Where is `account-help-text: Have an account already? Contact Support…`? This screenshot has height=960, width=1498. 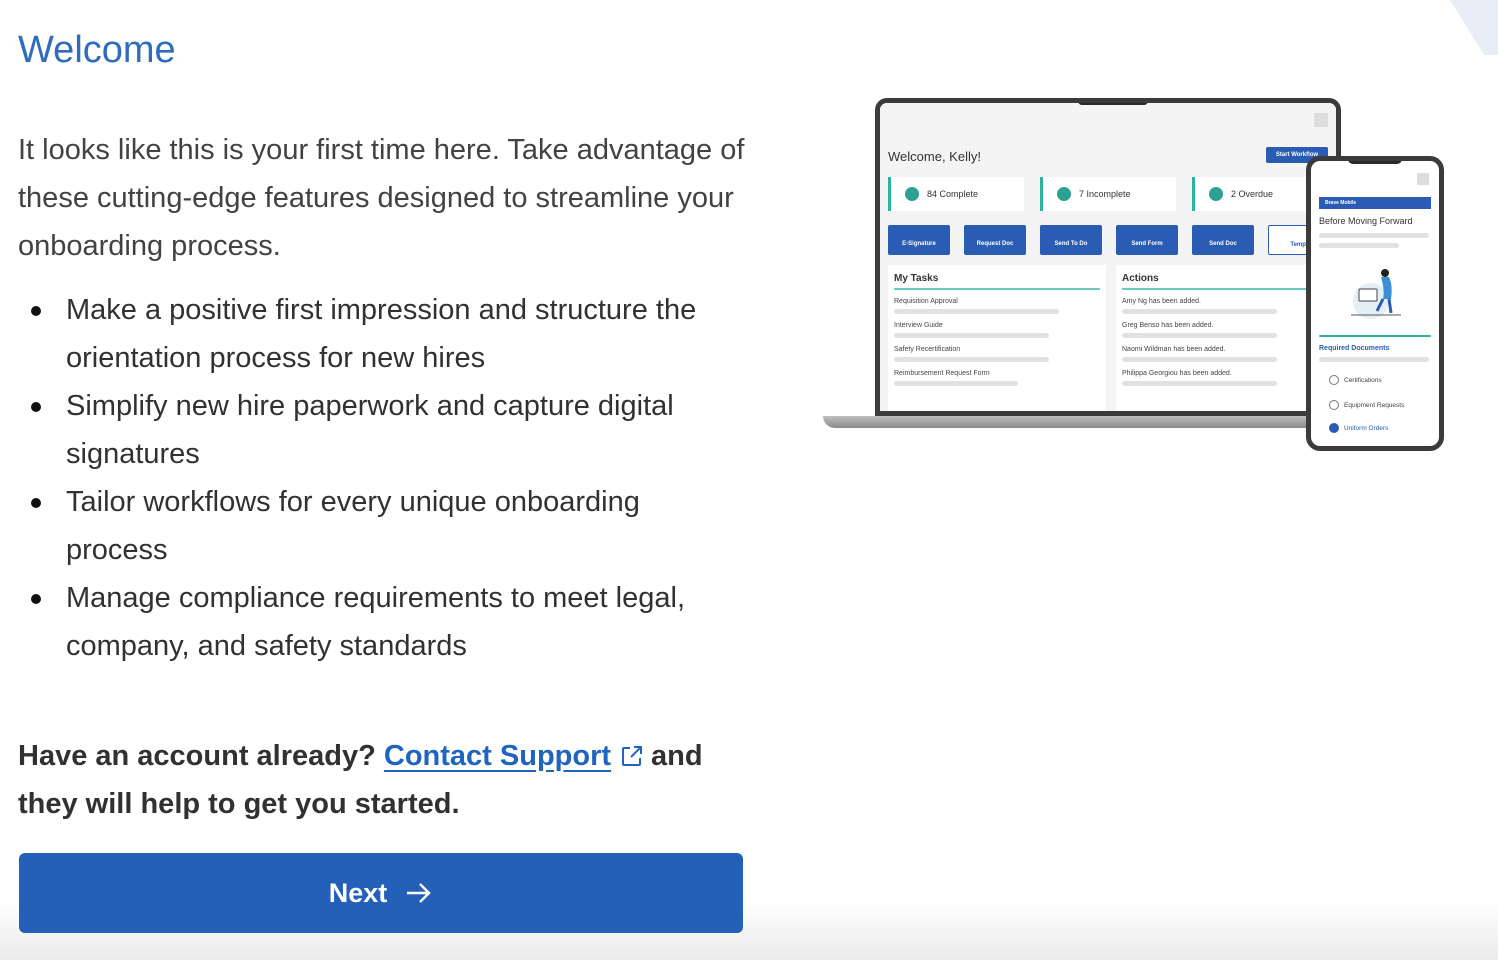 account-help-text: Have an account already? Contact Support… is located at coordinates (383, 780).